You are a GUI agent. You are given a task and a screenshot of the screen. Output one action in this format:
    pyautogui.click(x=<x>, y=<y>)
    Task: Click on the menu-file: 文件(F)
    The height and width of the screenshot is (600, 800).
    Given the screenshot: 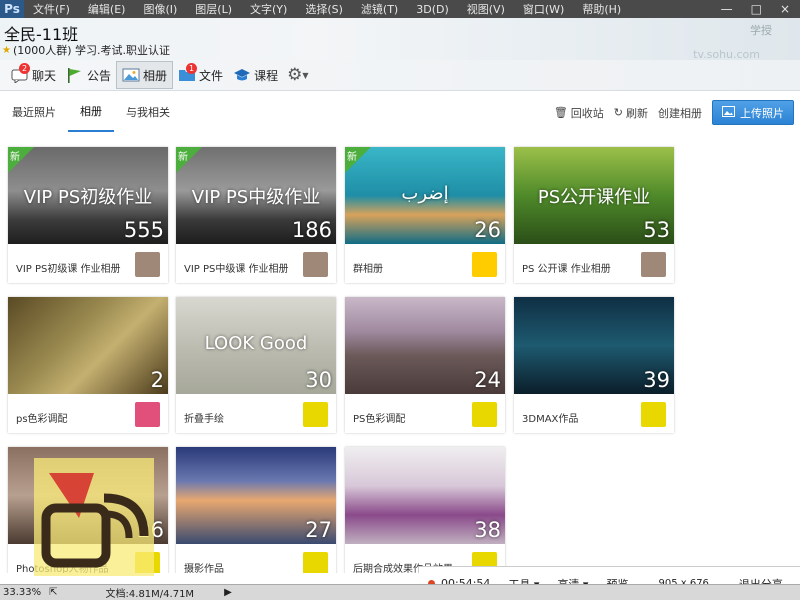 What is the action you would take?
    pyautogui.click(x=51, y=9)
    